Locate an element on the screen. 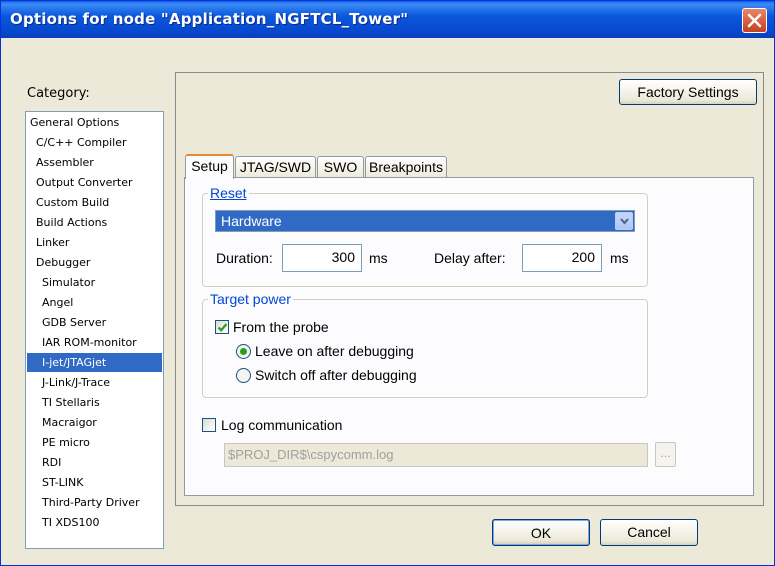 The image size is (775, 566). category-item: I-jet/JTAGjet is located at coordinates (94, 362).